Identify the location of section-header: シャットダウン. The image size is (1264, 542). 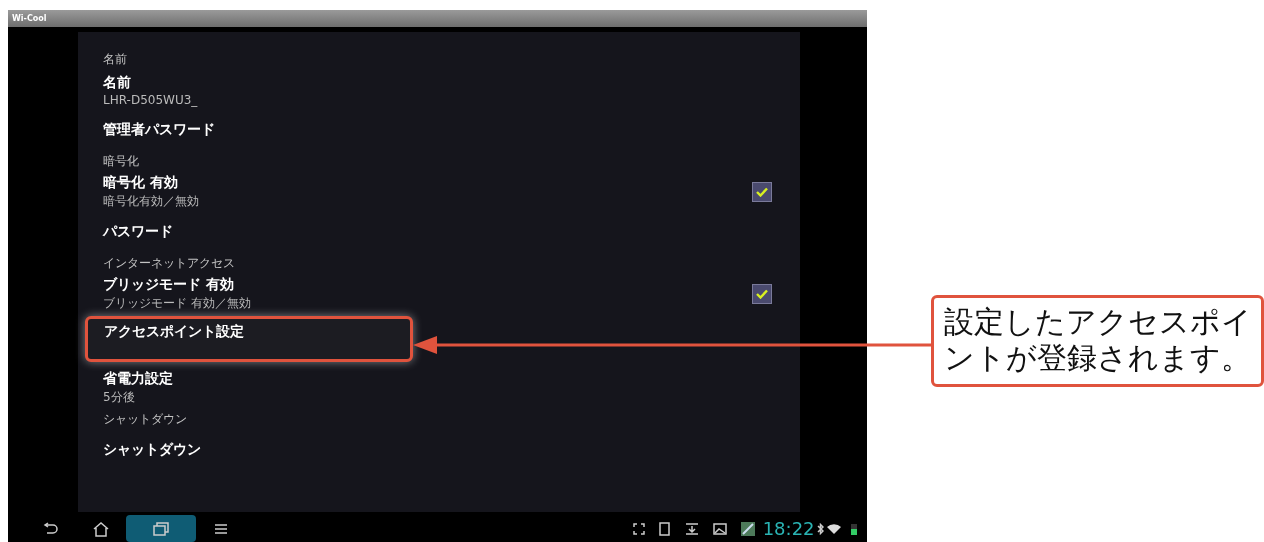
(145, 419).